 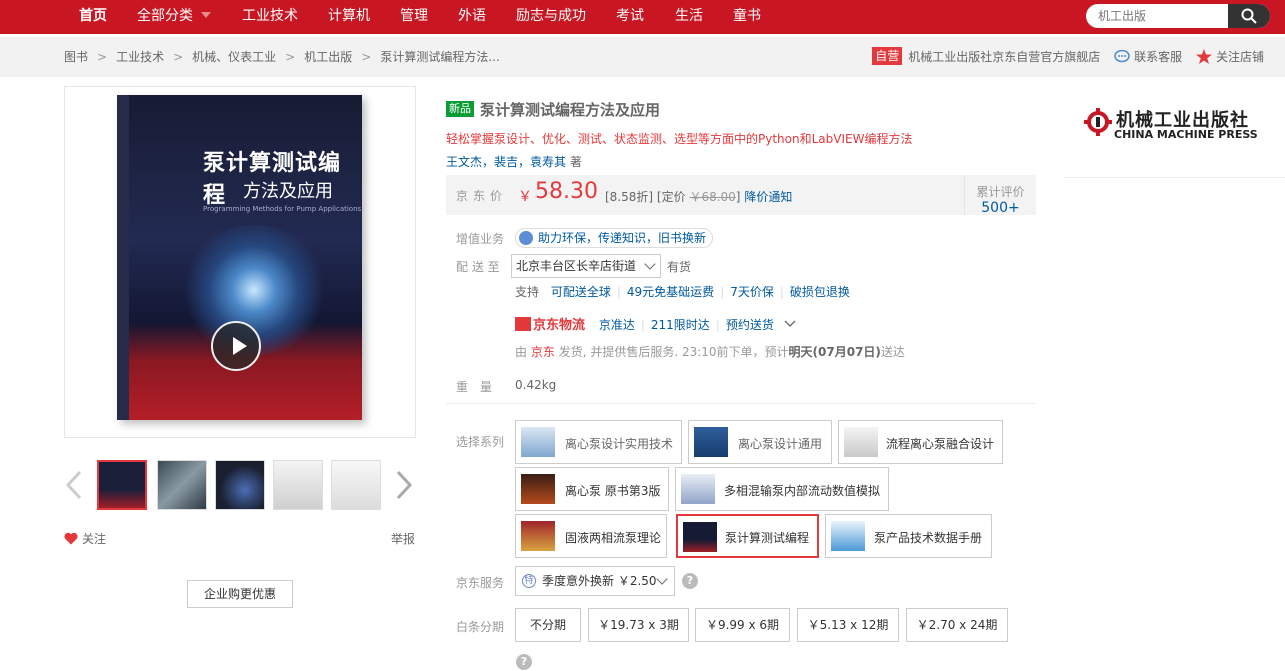 What do you see at coordinates (480, 583) in the screenshot?
I see `jd-service-label: 京东服务` at bounding box center [480, 583].